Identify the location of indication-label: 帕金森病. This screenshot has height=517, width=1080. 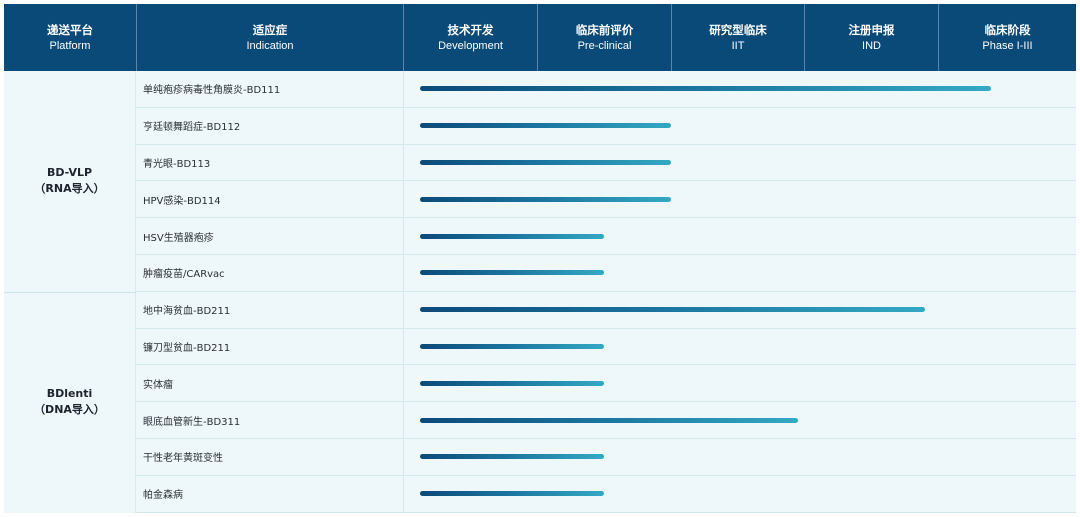
(270, 493).